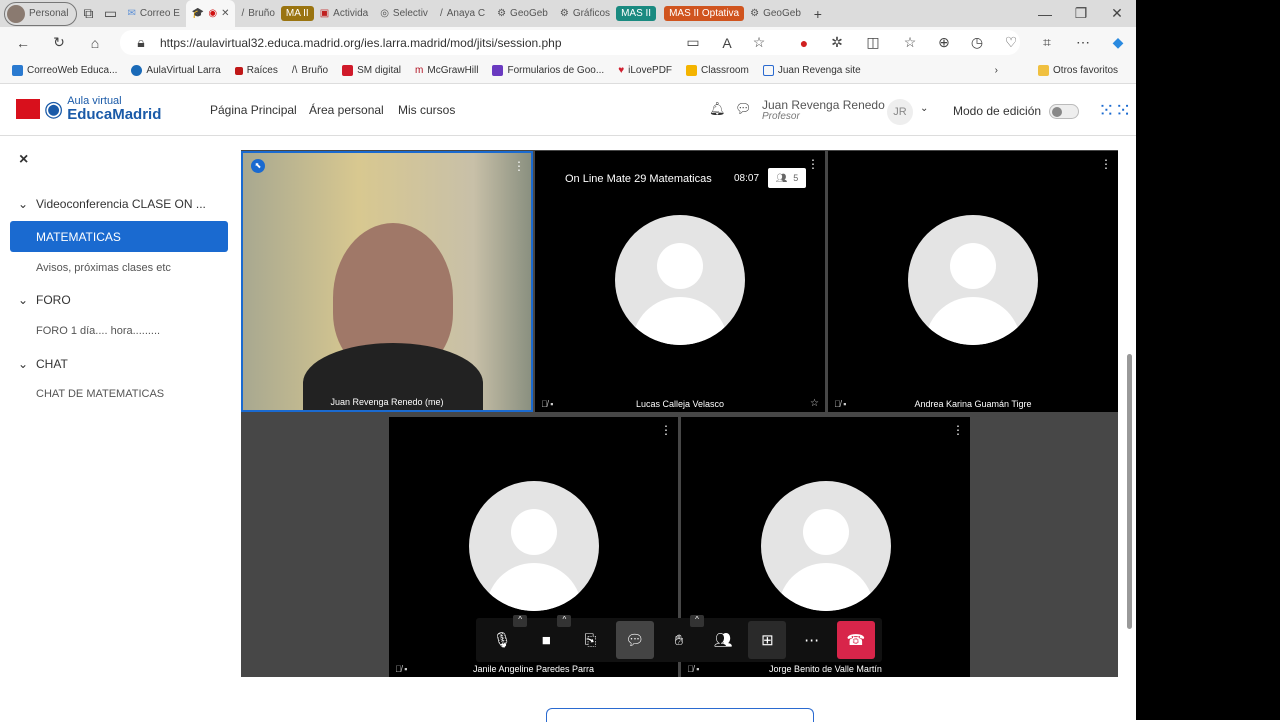 The image size is (1280, 722). I want to click on workspaces-icon: ⧉, so click(88, 14).